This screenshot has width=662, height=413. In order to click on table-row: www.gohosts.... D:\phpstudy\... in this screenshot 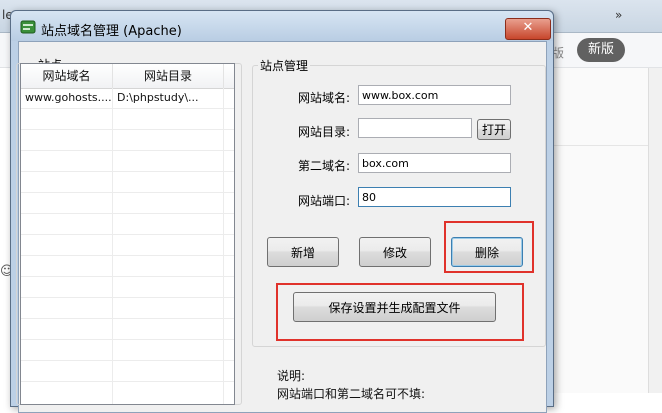, I will do `click(127, 98)`.